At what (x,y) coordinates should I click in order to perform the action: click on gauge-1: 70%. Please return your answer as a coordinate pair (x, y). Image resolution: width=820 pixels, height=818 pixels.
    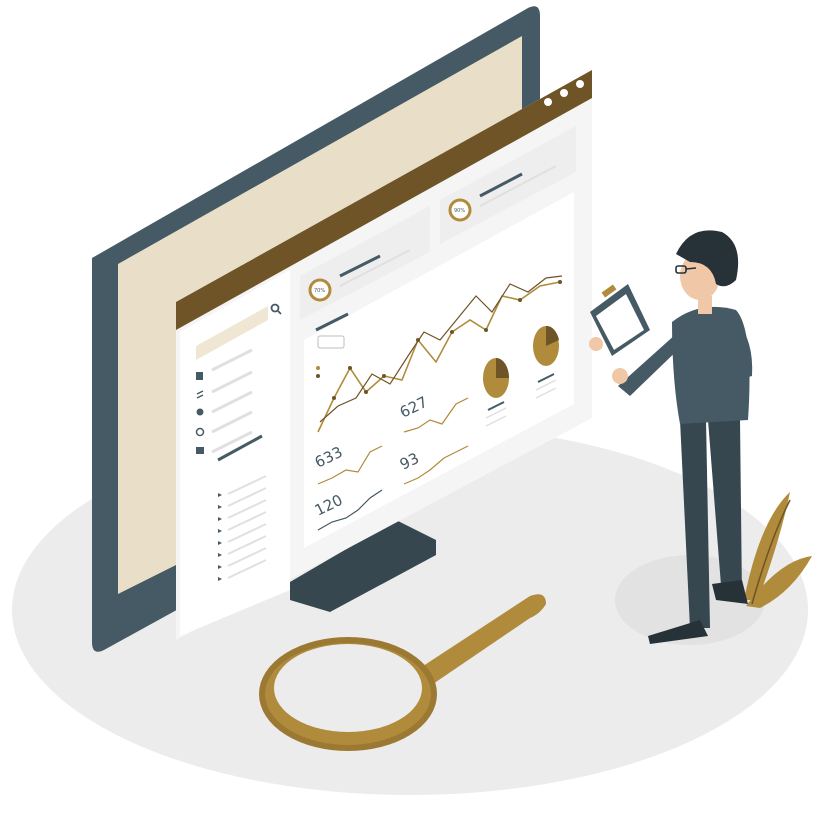
    Looking at the image, I should click on (320, 290).